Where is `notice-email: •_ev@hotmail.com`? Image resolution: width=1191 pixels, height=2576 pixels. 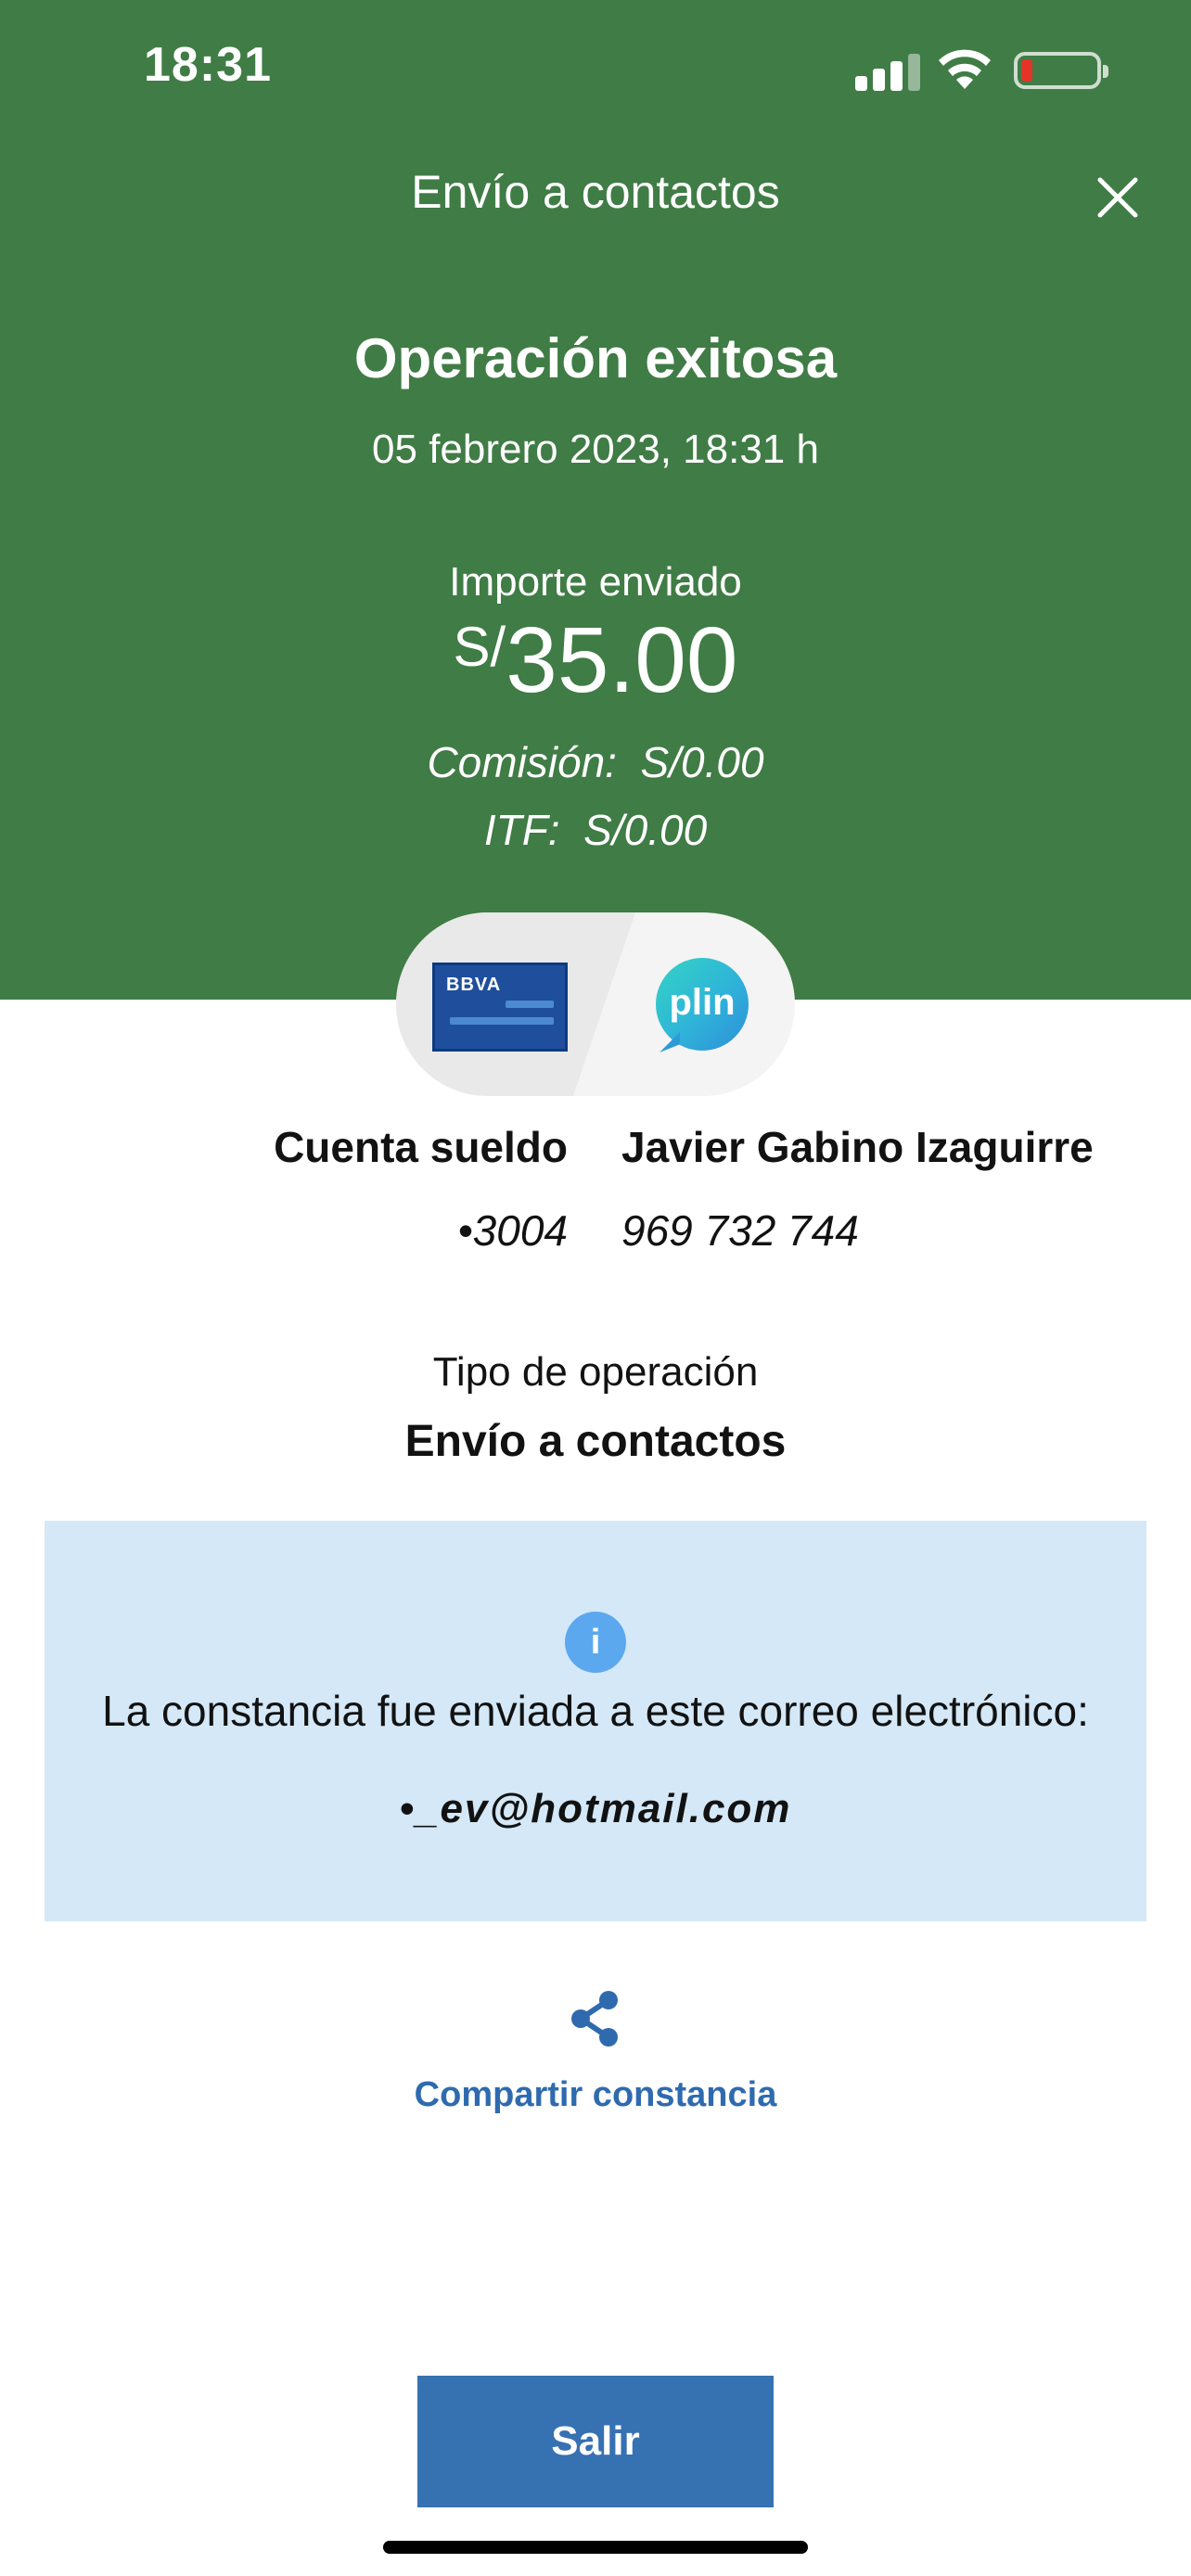
notice-email: •_ev@hotmail.com is located at coordinates (595, 1808).